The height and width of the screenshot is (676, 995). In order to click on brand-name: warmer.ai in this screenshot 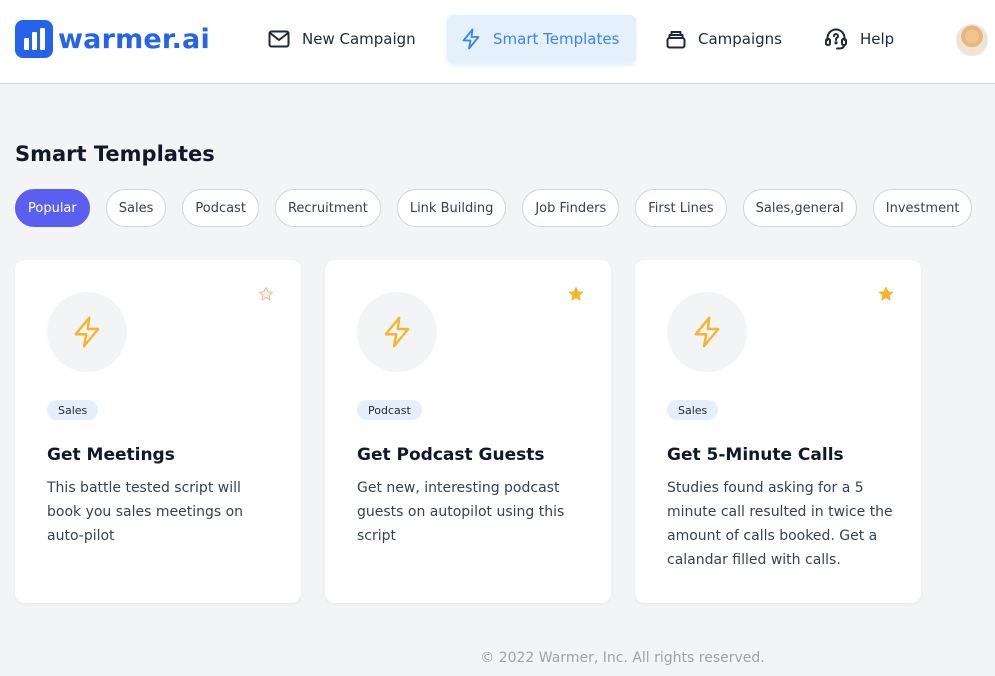, I will do `click(134, 39)`.